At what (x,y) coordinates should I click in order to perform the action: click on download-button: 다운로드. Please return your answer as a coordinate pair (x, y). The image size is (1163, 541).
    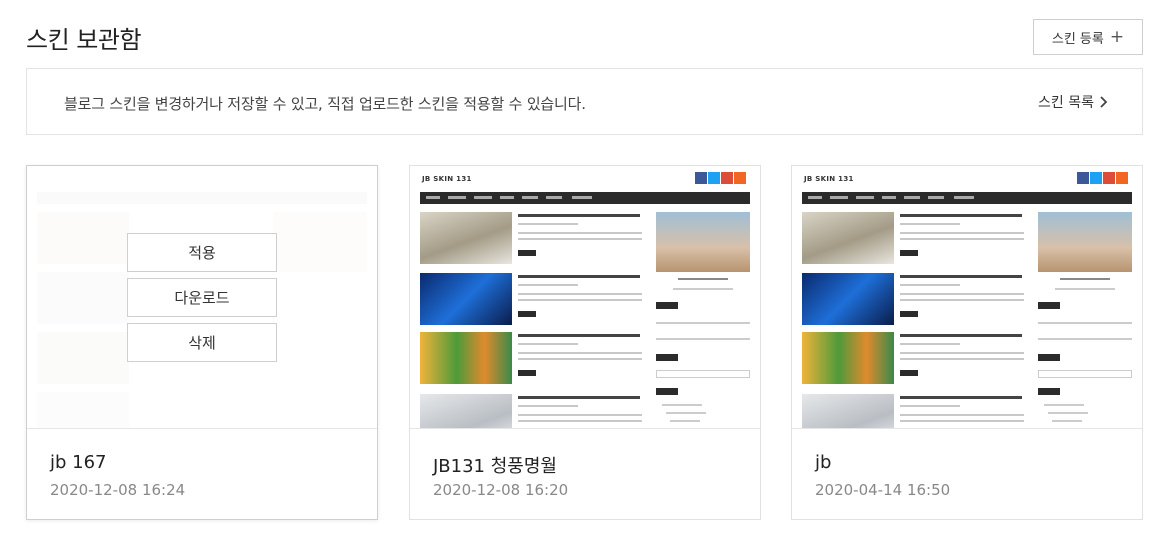
    Looking at the image, I should click on (202, 297).